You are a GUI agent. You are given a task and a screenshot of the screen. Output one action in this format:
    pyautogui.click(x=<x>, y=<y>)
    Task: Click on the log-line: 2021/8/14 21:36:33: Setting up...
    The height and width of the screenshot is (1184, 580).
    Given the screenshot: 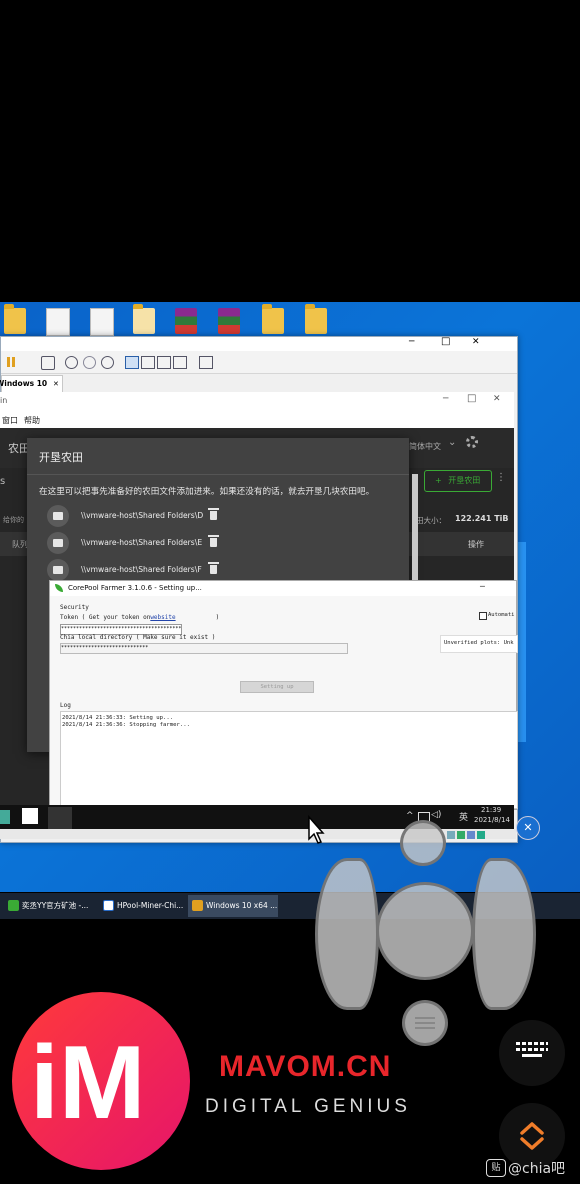 What is the action you would take?
    pyautogui.click(x=118, y=718)
    